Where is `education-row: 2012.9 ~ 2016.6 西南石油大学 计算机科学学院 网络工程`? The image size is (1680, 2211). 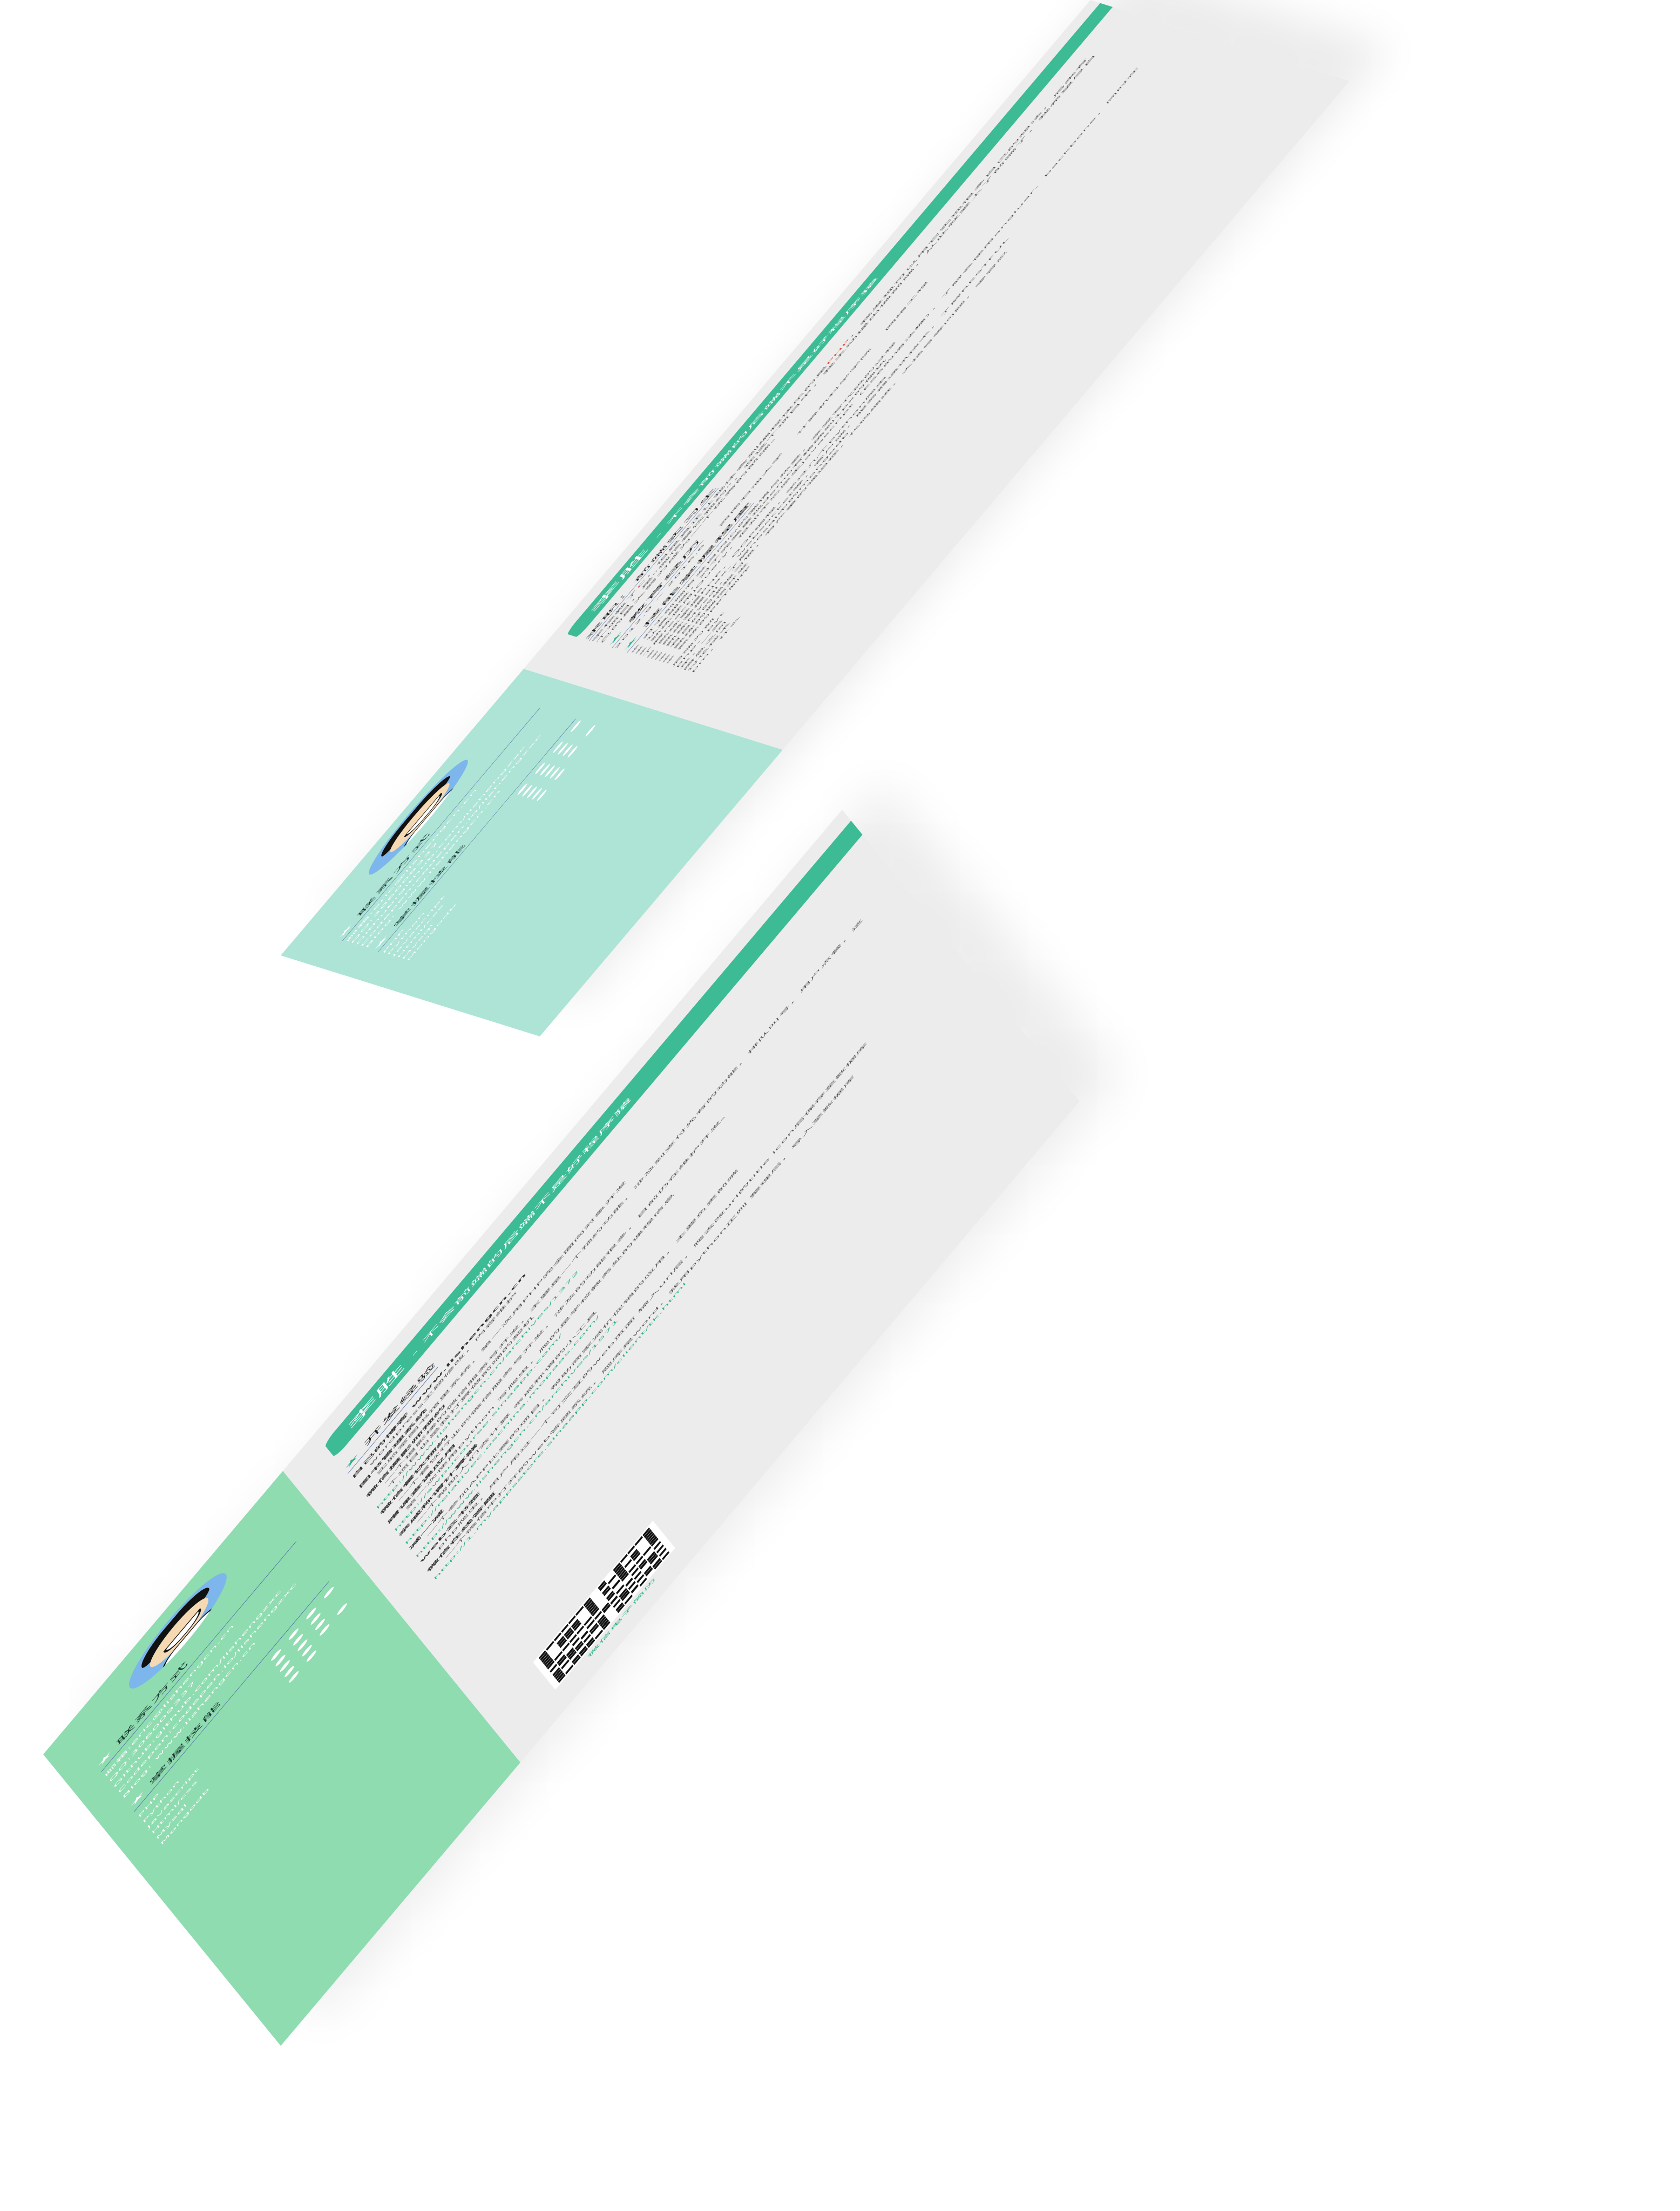
education-row: 2012.9 ~ 2016.6 西南石油大学 计算机科学学院 网络工程 is located at coordinates (868, 350).